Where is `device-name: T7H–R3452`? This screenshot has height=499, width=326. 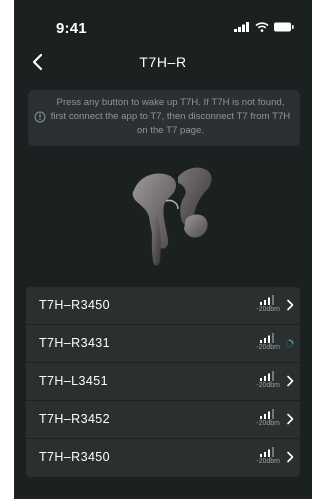
device-name: T7H–R3452 is located at coordinates (75, 419).